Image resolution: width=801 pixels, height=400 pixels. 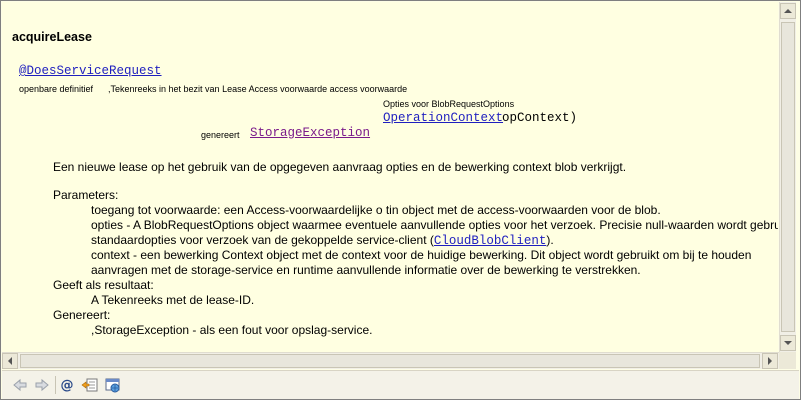 I want to click on back-button, so click(x=20, y=385).